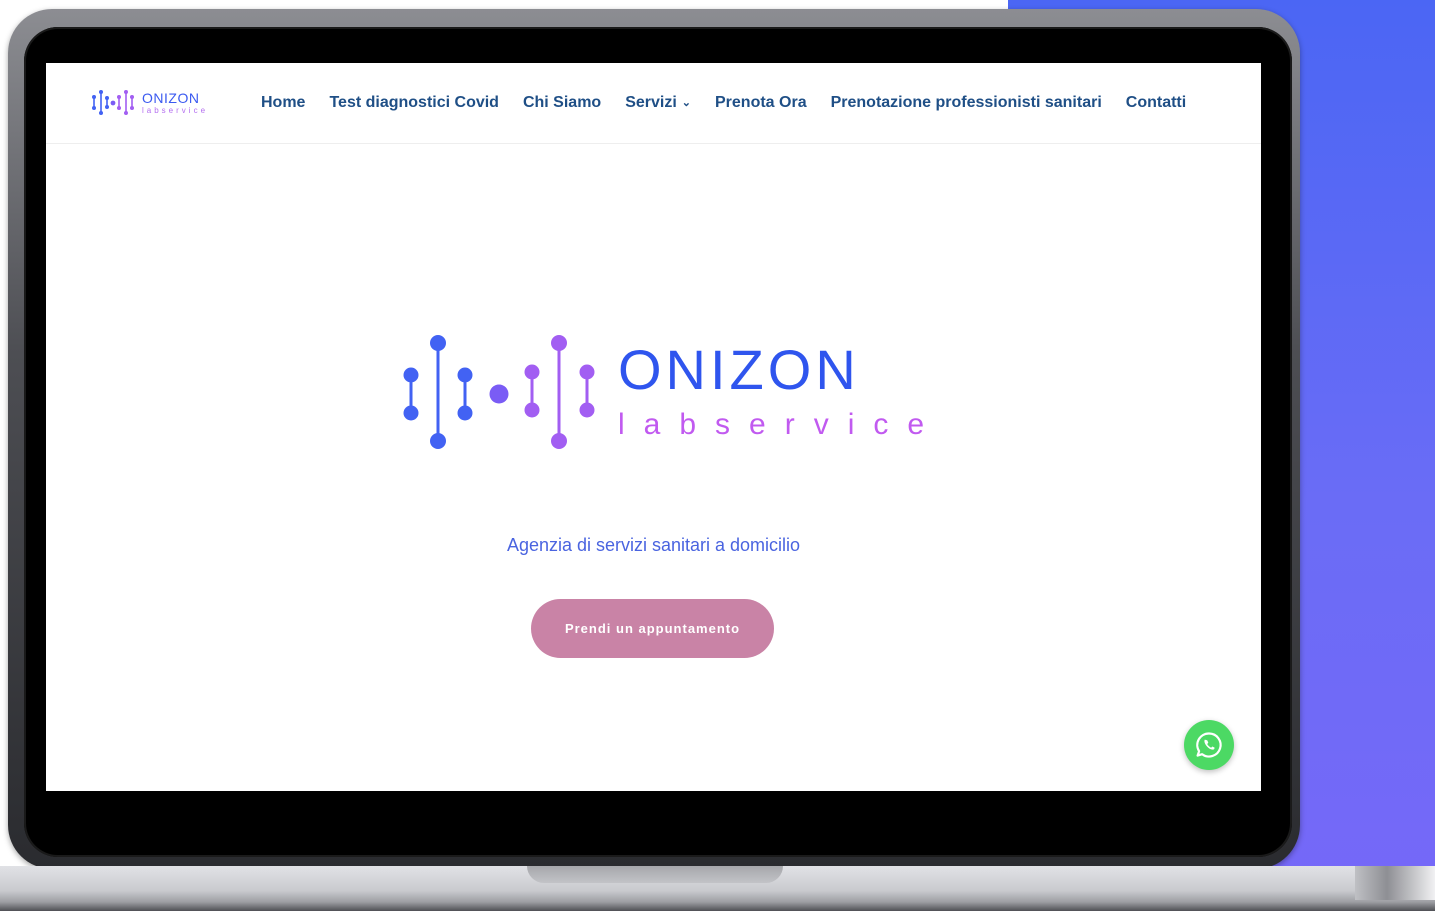  What do you see at coordinates (651, 102) in the screenshot?
I see `nav-item-servizi-label: Servizi` at bounding box center [651, 102].